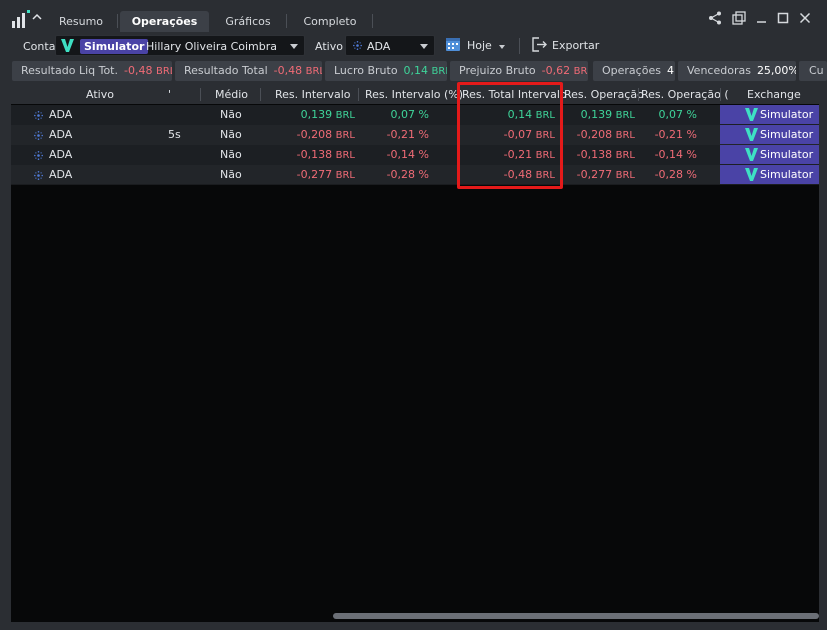 This screenshot has width=827, height=630. What do you see at coordinates (715, 18) in the screenshot?
I see `share-icon` at bounding box center [715, 18].